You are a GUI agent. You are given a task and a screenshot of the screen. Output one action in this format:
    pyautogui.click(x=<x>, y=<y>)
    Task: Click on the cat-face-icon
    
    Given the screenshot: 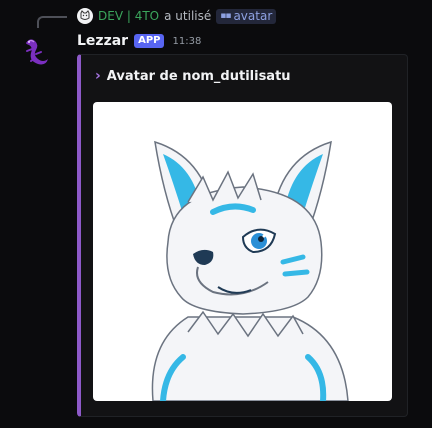 What is the action you would take?
    pyautogui.click(x=85, y=16)
    